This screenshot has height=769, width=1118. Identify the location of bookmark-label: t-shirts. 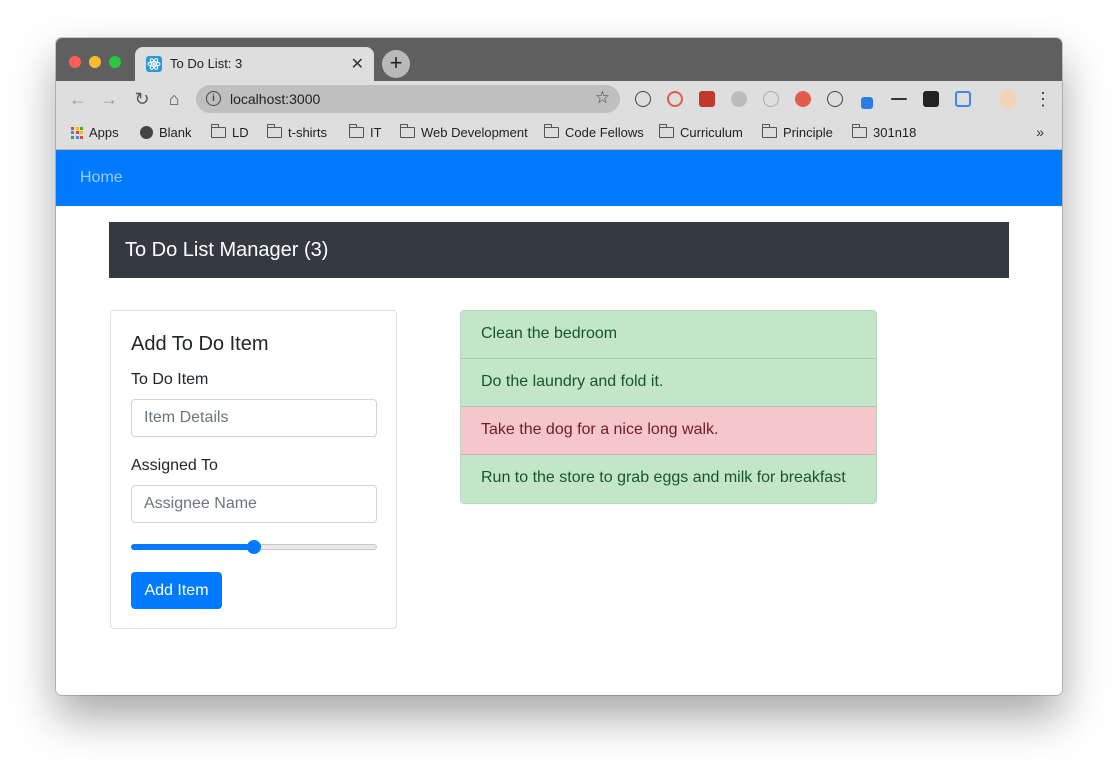
(307, 132).